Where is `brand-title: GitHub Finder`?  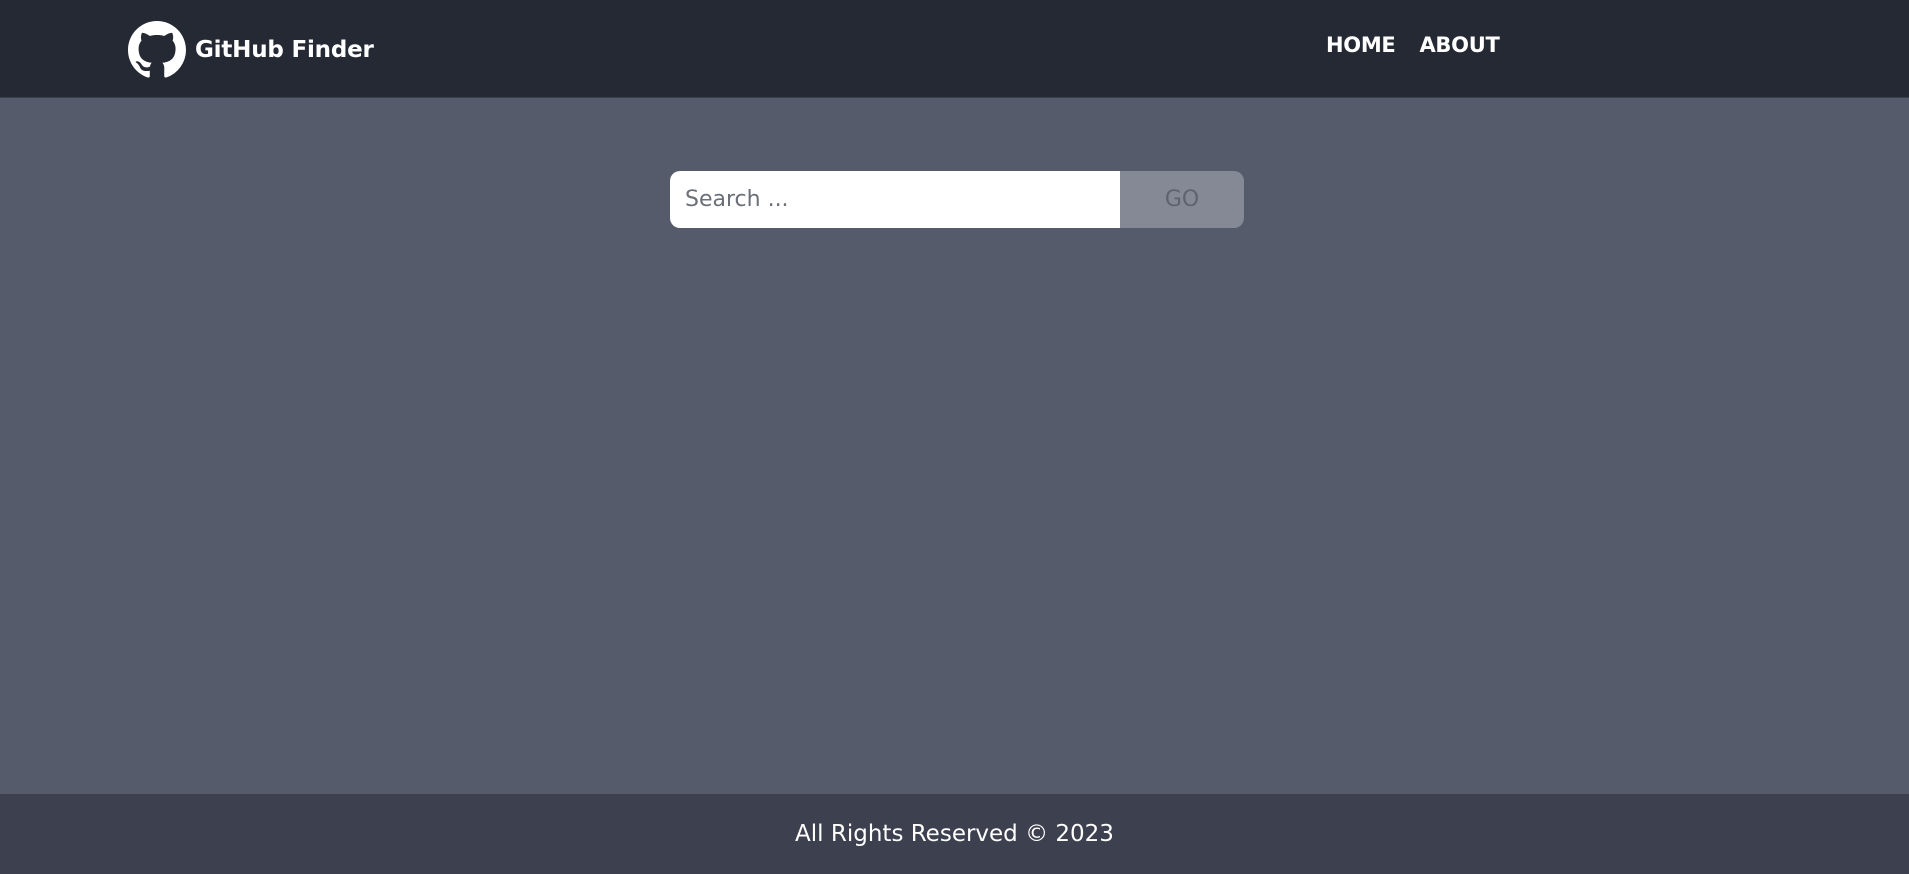
brand-title: GitHub Finder is located at coordinates (284, 50).